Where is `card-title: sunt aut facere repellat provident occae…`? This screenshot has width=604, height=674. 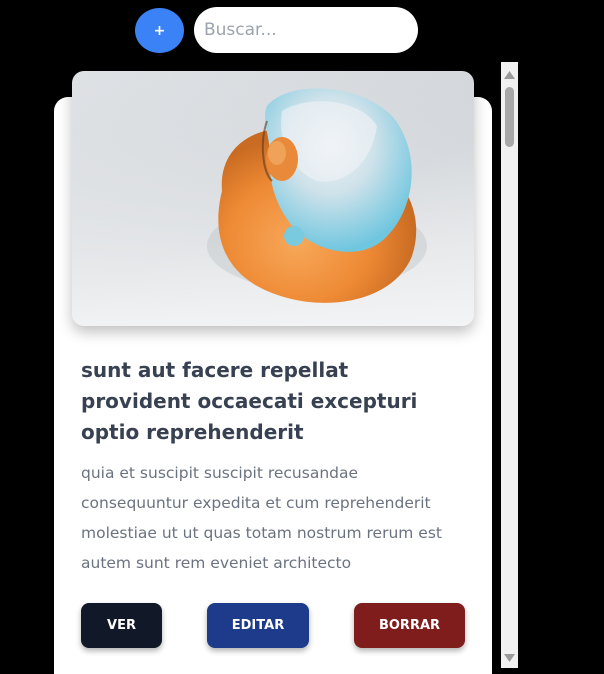 card-title: sunt aut facere repellat provident occae… is located at coordinates (249, 401).